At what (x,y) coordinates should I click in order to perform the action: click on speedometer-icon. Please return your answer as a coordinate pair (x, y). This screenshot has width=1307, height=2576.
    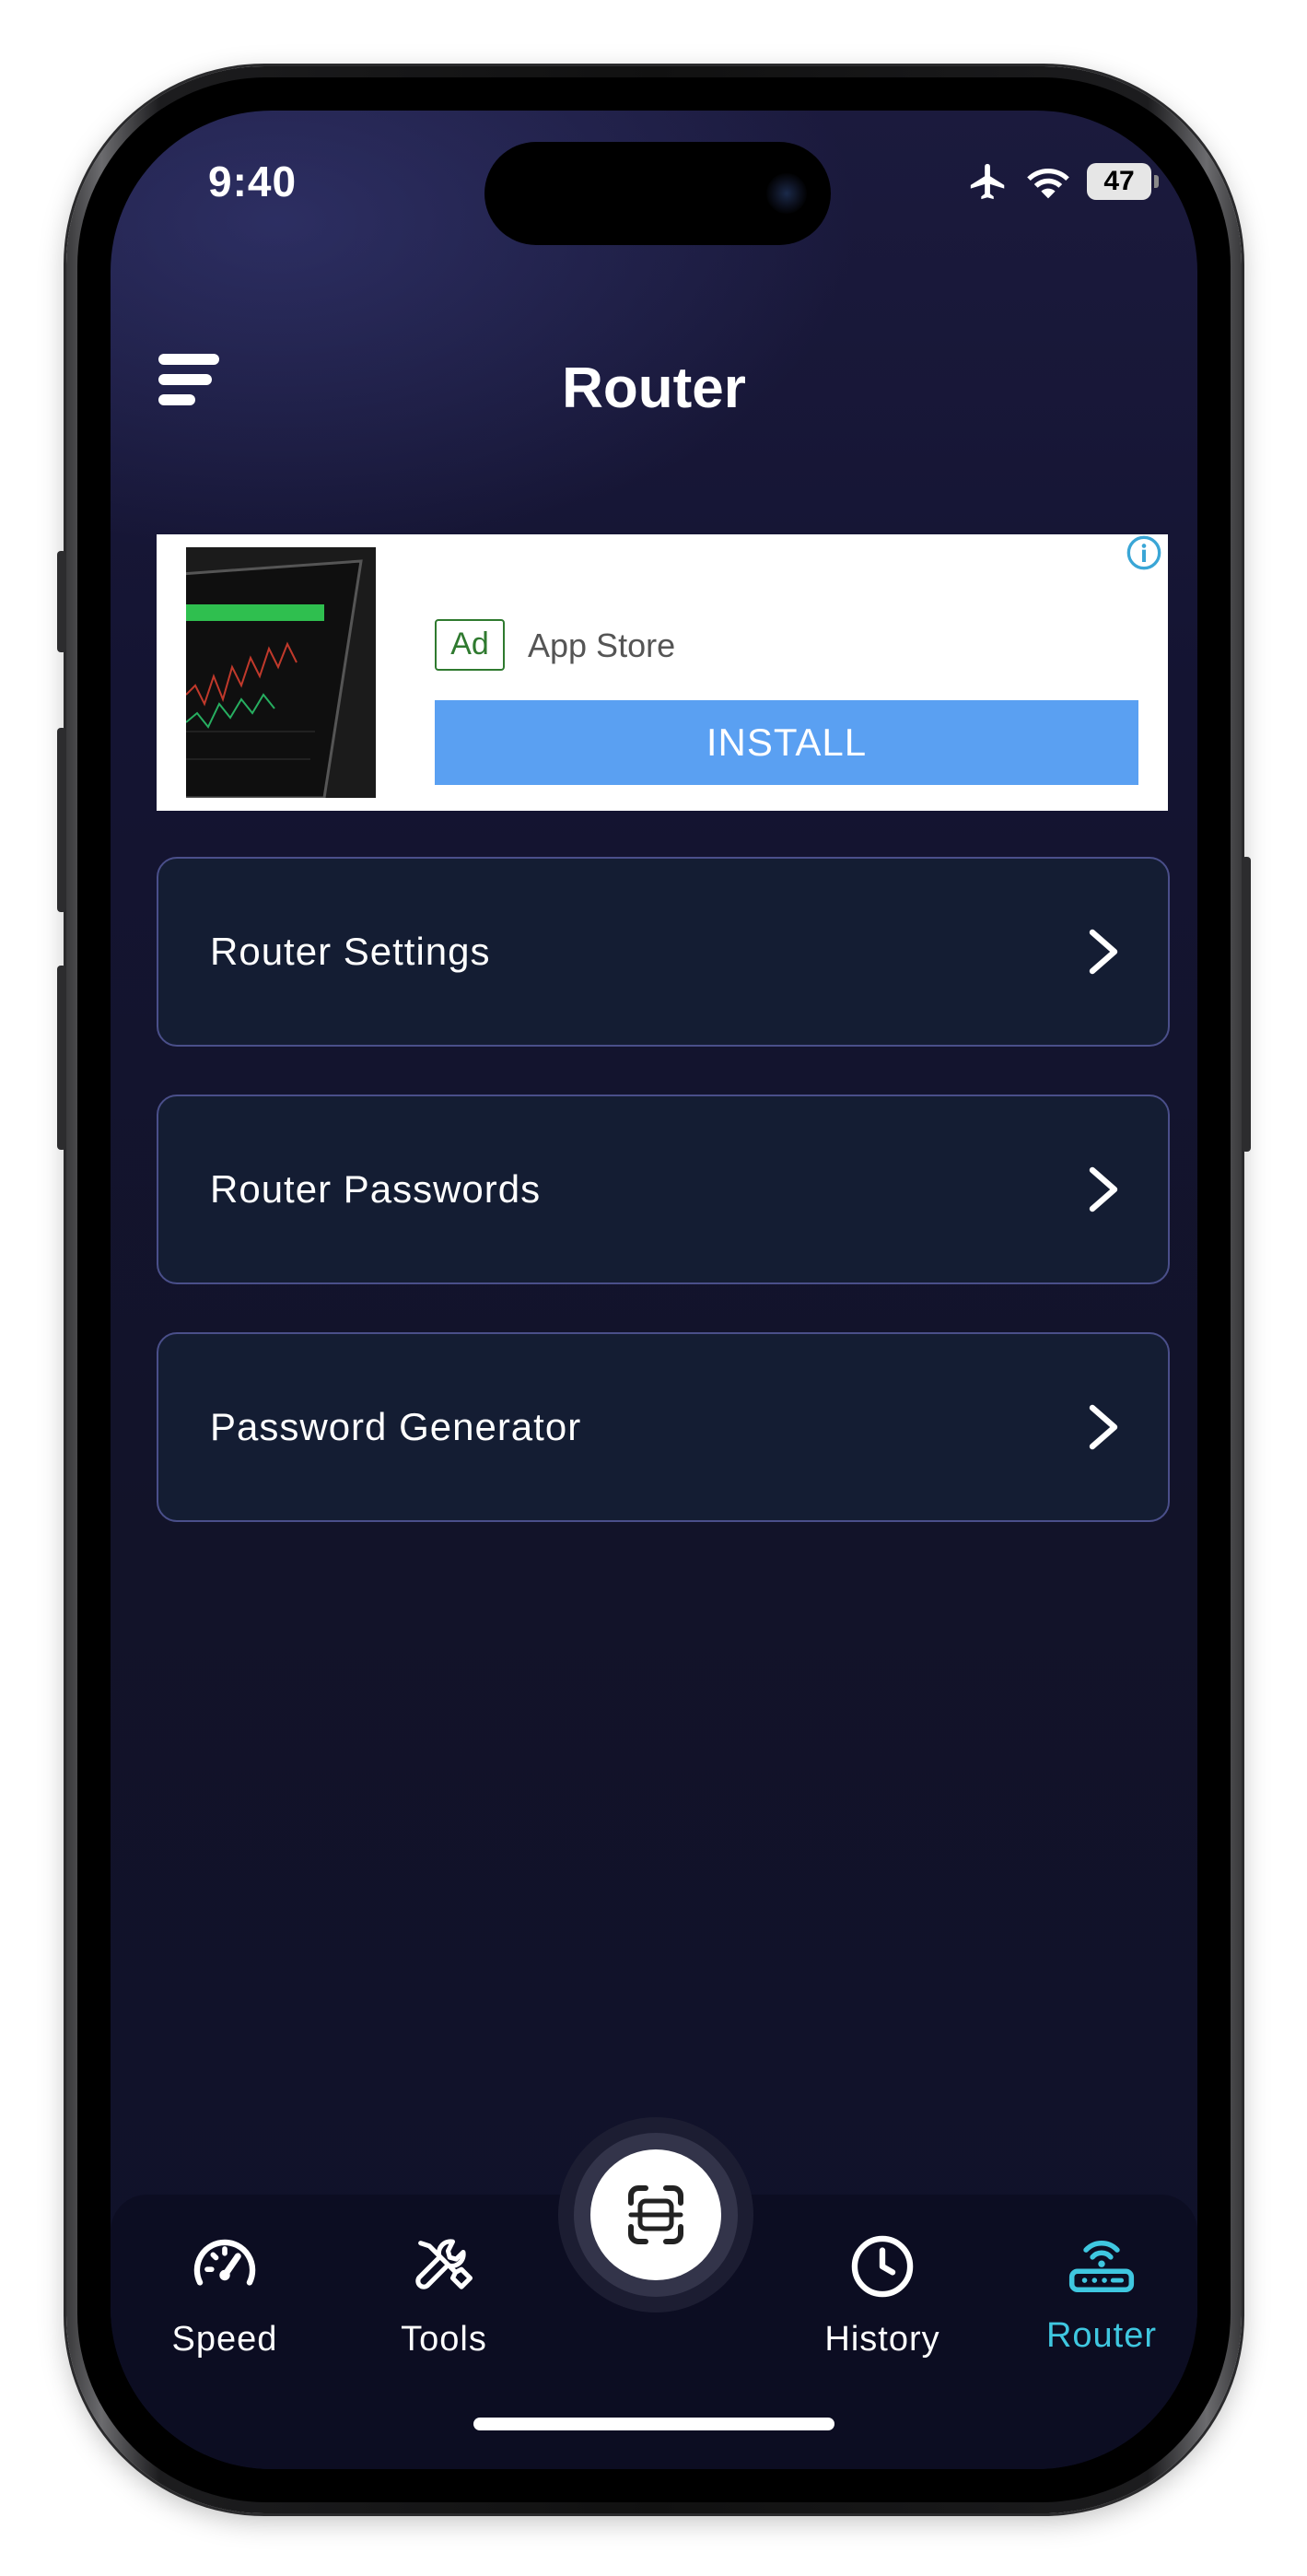
    Looking at the image, I should click on (225, 2262).